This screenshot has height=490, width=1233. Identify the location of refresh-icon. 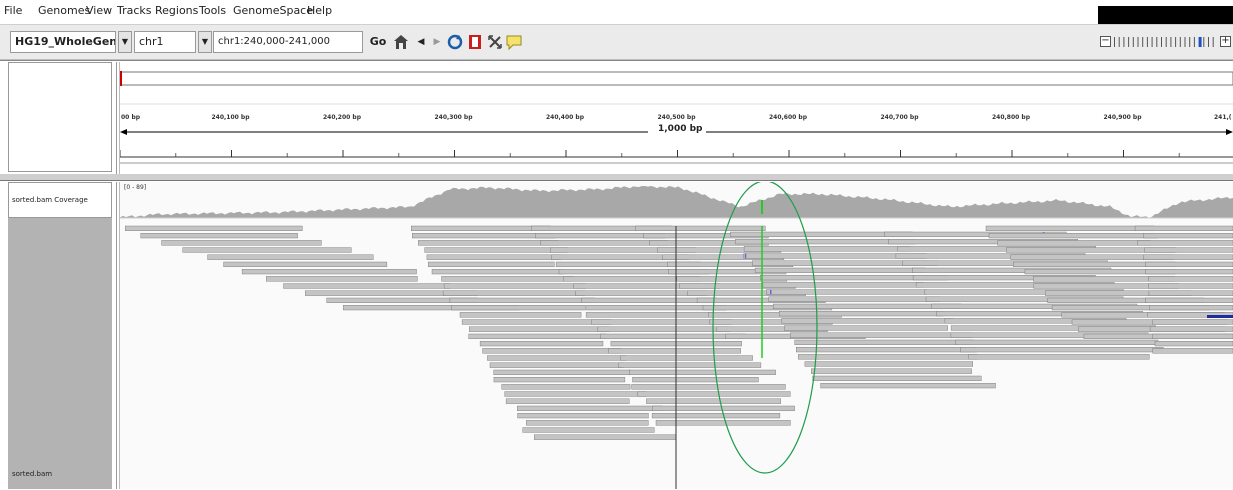
(455, 42).